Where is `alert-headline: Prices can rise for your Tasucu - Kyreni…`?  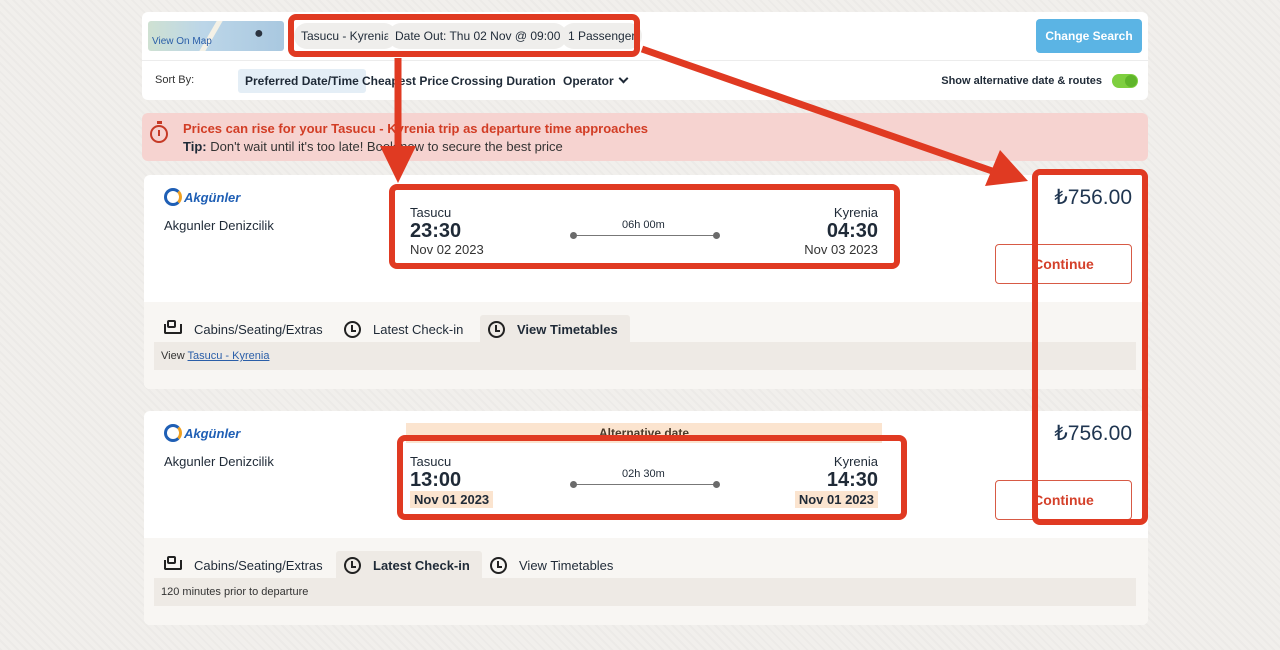 alert-headline: Prices can rise for your Tasucu - Kyreni… is located at coordinates (416, 128).